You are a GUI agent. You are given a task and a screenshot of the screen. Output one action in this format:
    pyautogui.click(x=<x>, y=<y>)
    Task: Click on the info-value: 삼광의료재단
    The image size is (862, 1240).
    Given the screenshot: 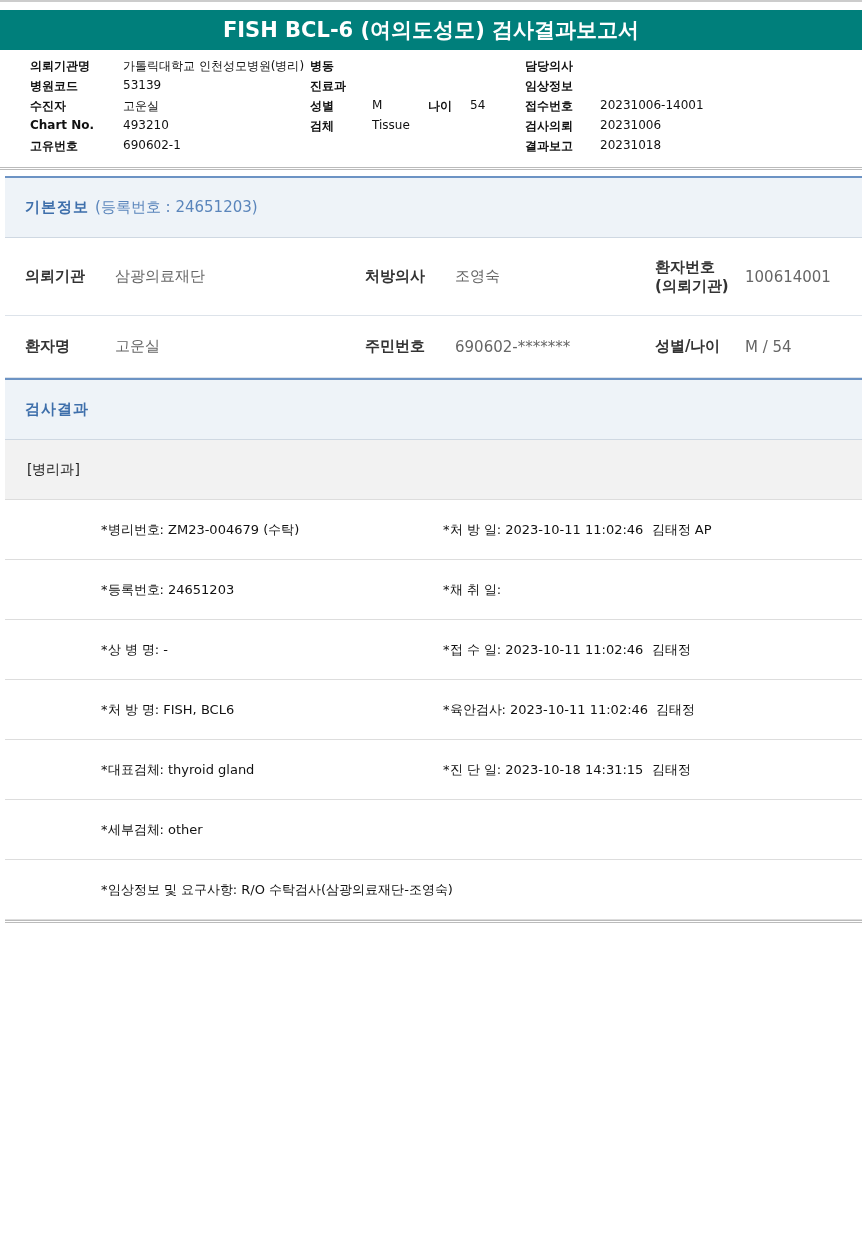 What is the action you would take?
    pyautogui.click(x=160, y=276)
    